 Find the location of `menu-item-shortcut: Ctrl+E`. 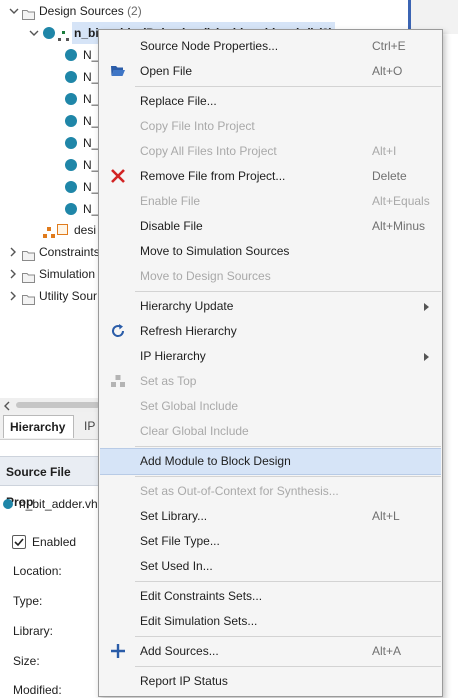

menu-item-shortcut: Ctrl+E is located at coordinates (389, 46).